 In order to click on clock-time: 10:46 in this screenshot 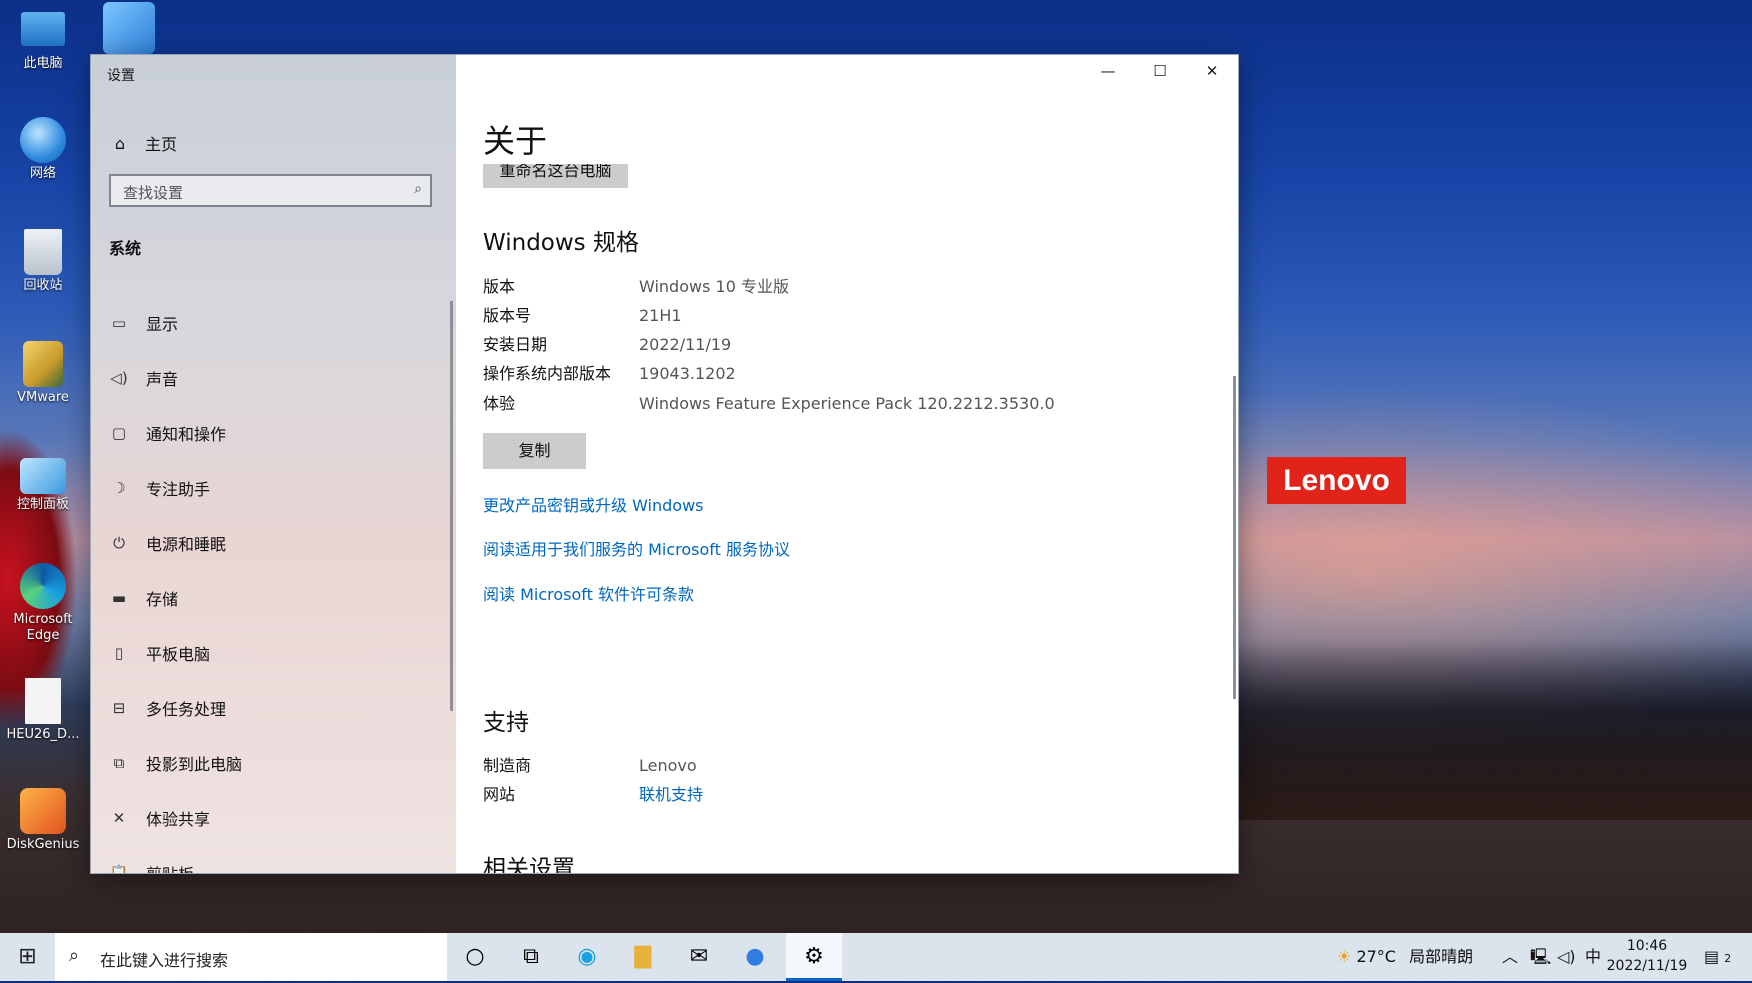, I will do `click(1647, 946)`.